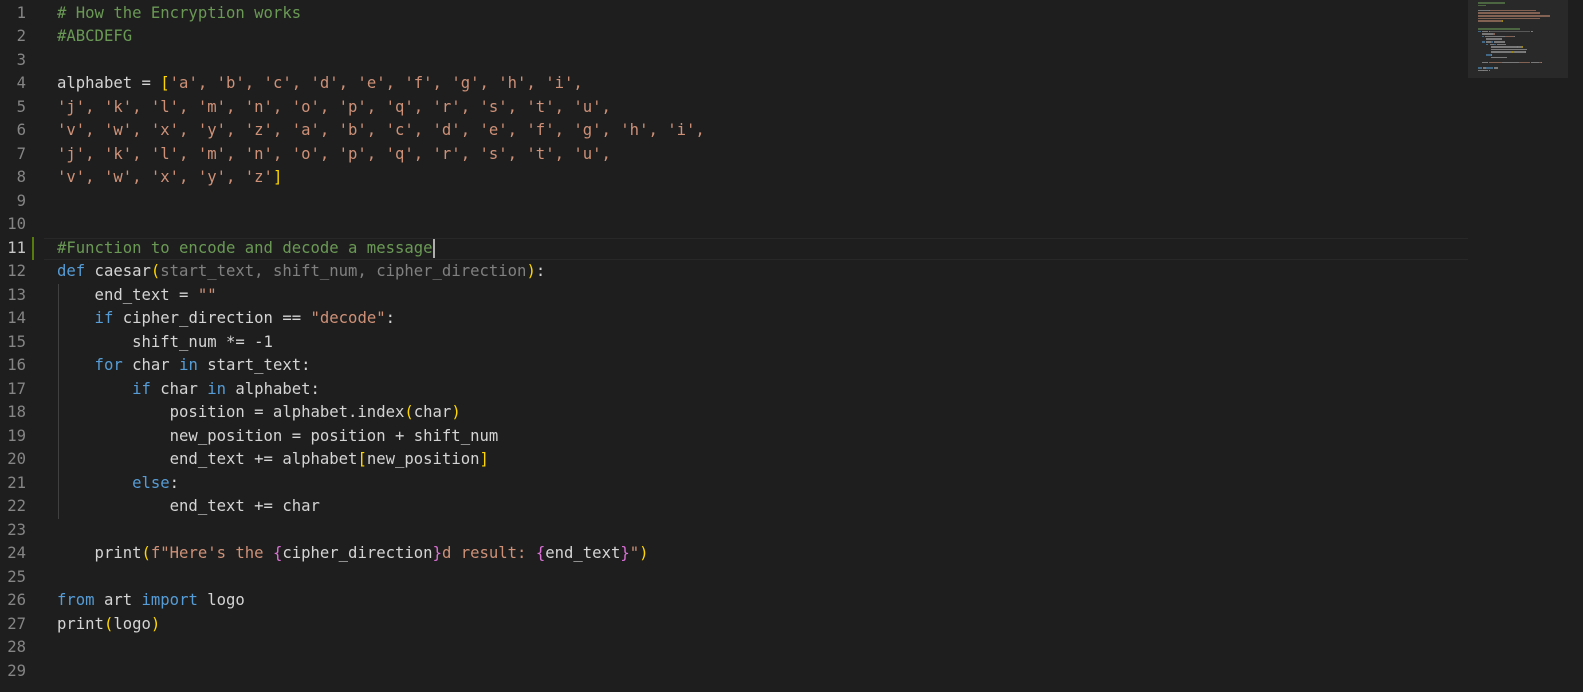 The width and height of the screenshot is (1583, 692). What do you see at coordinates (207, 459) in the screenshot?
I see `code-token: end_text += alphabet` at bounding box center [207, 459].